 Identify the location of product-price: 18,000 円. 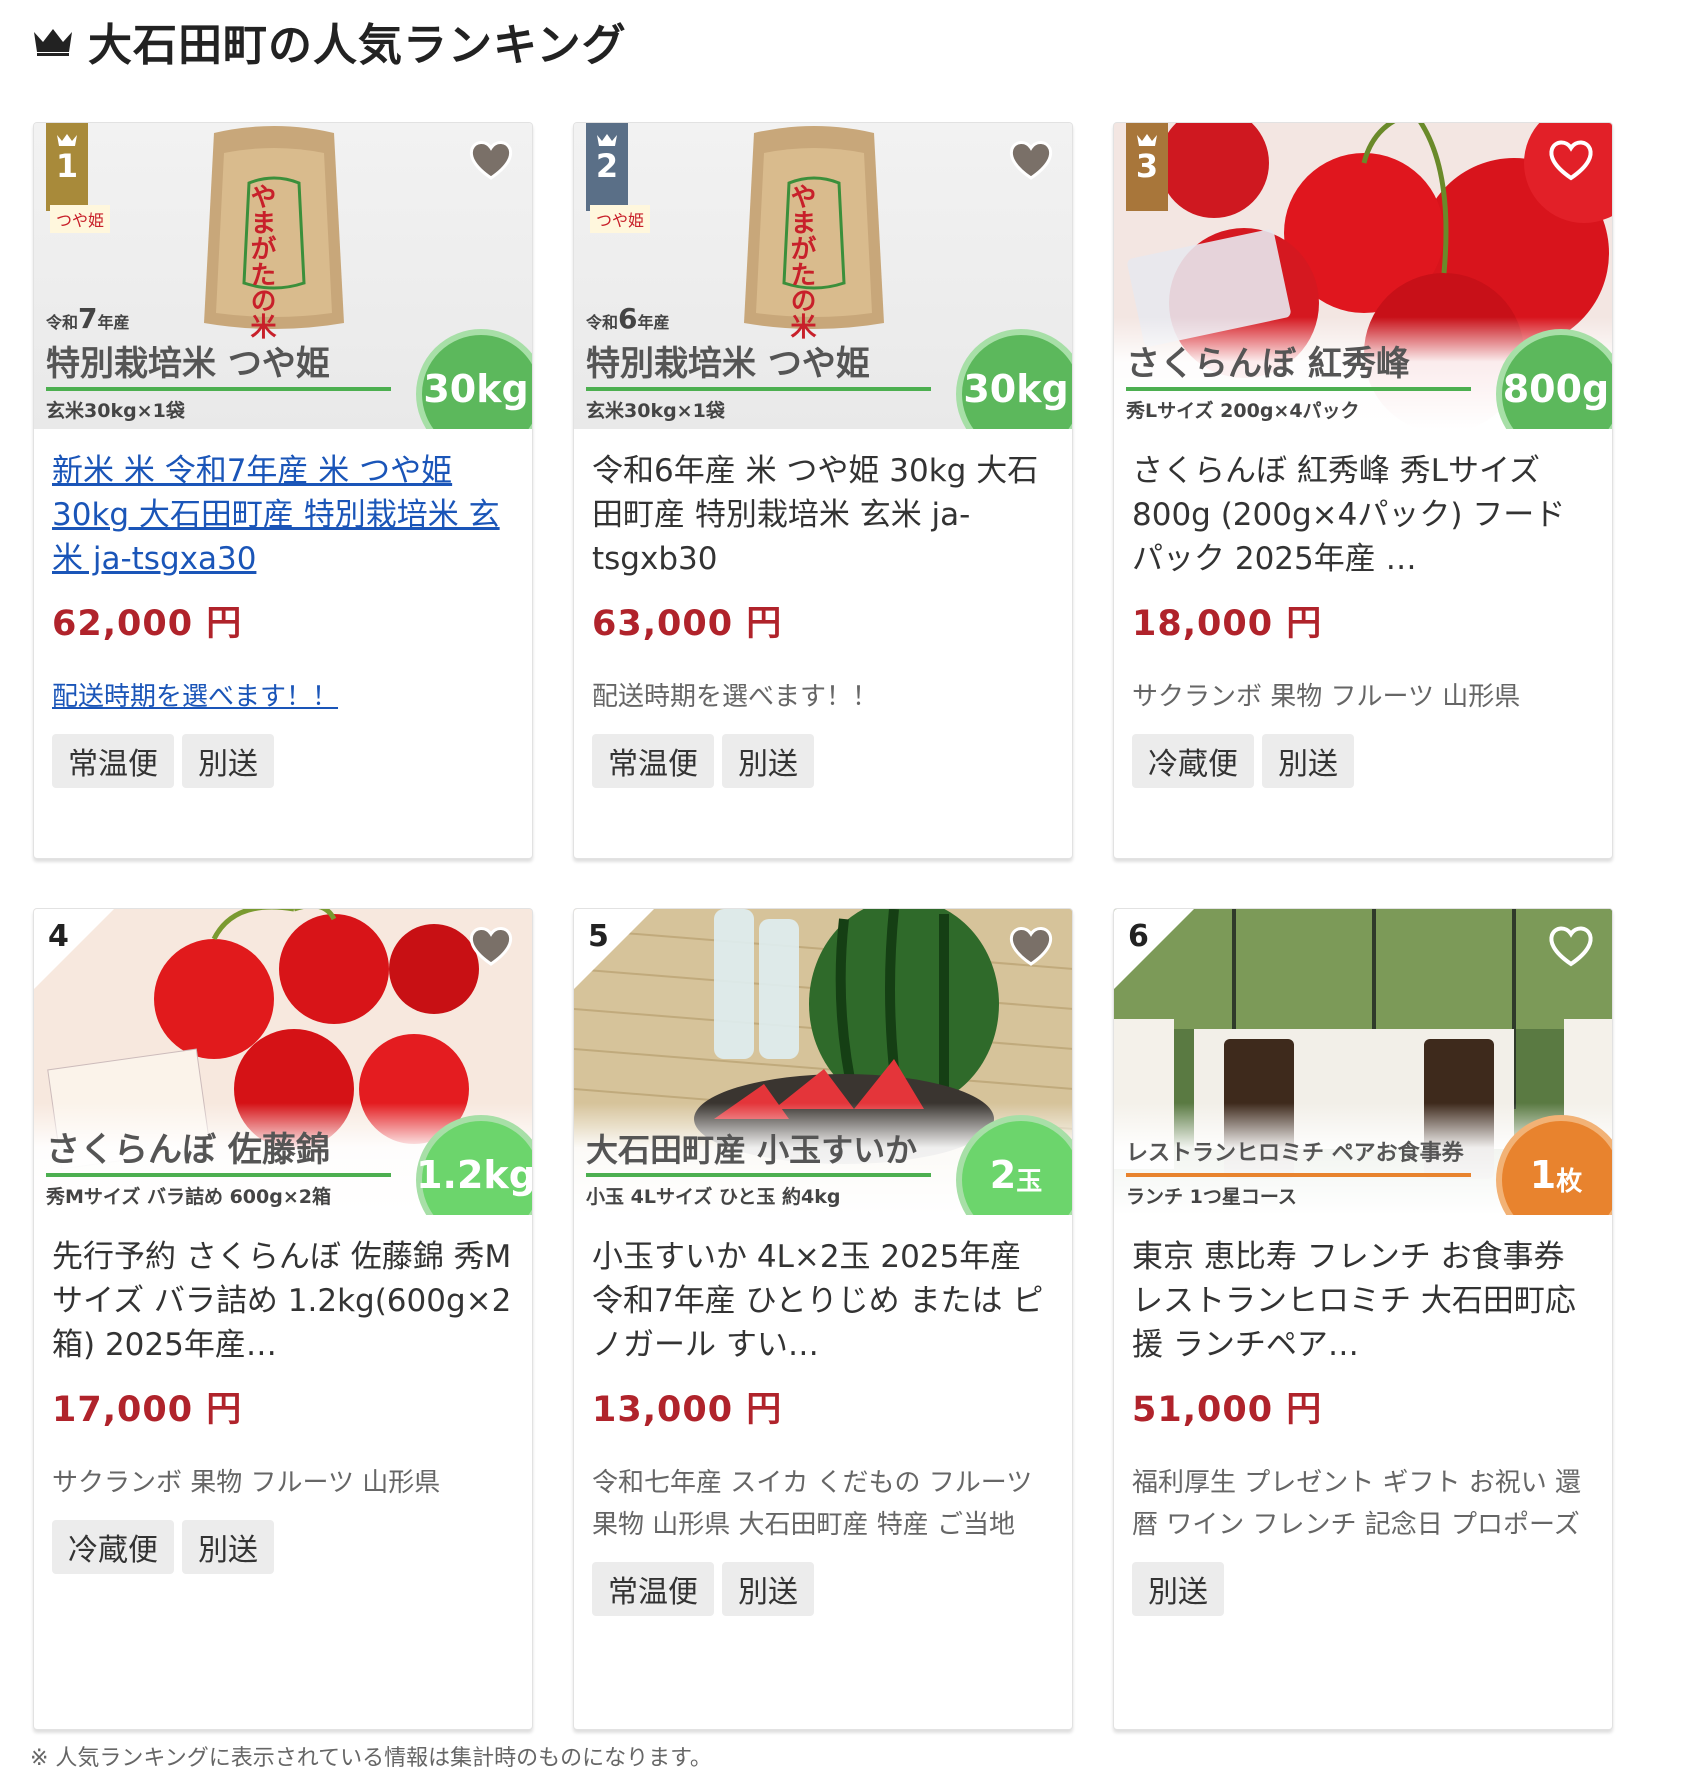
(1227, 624).